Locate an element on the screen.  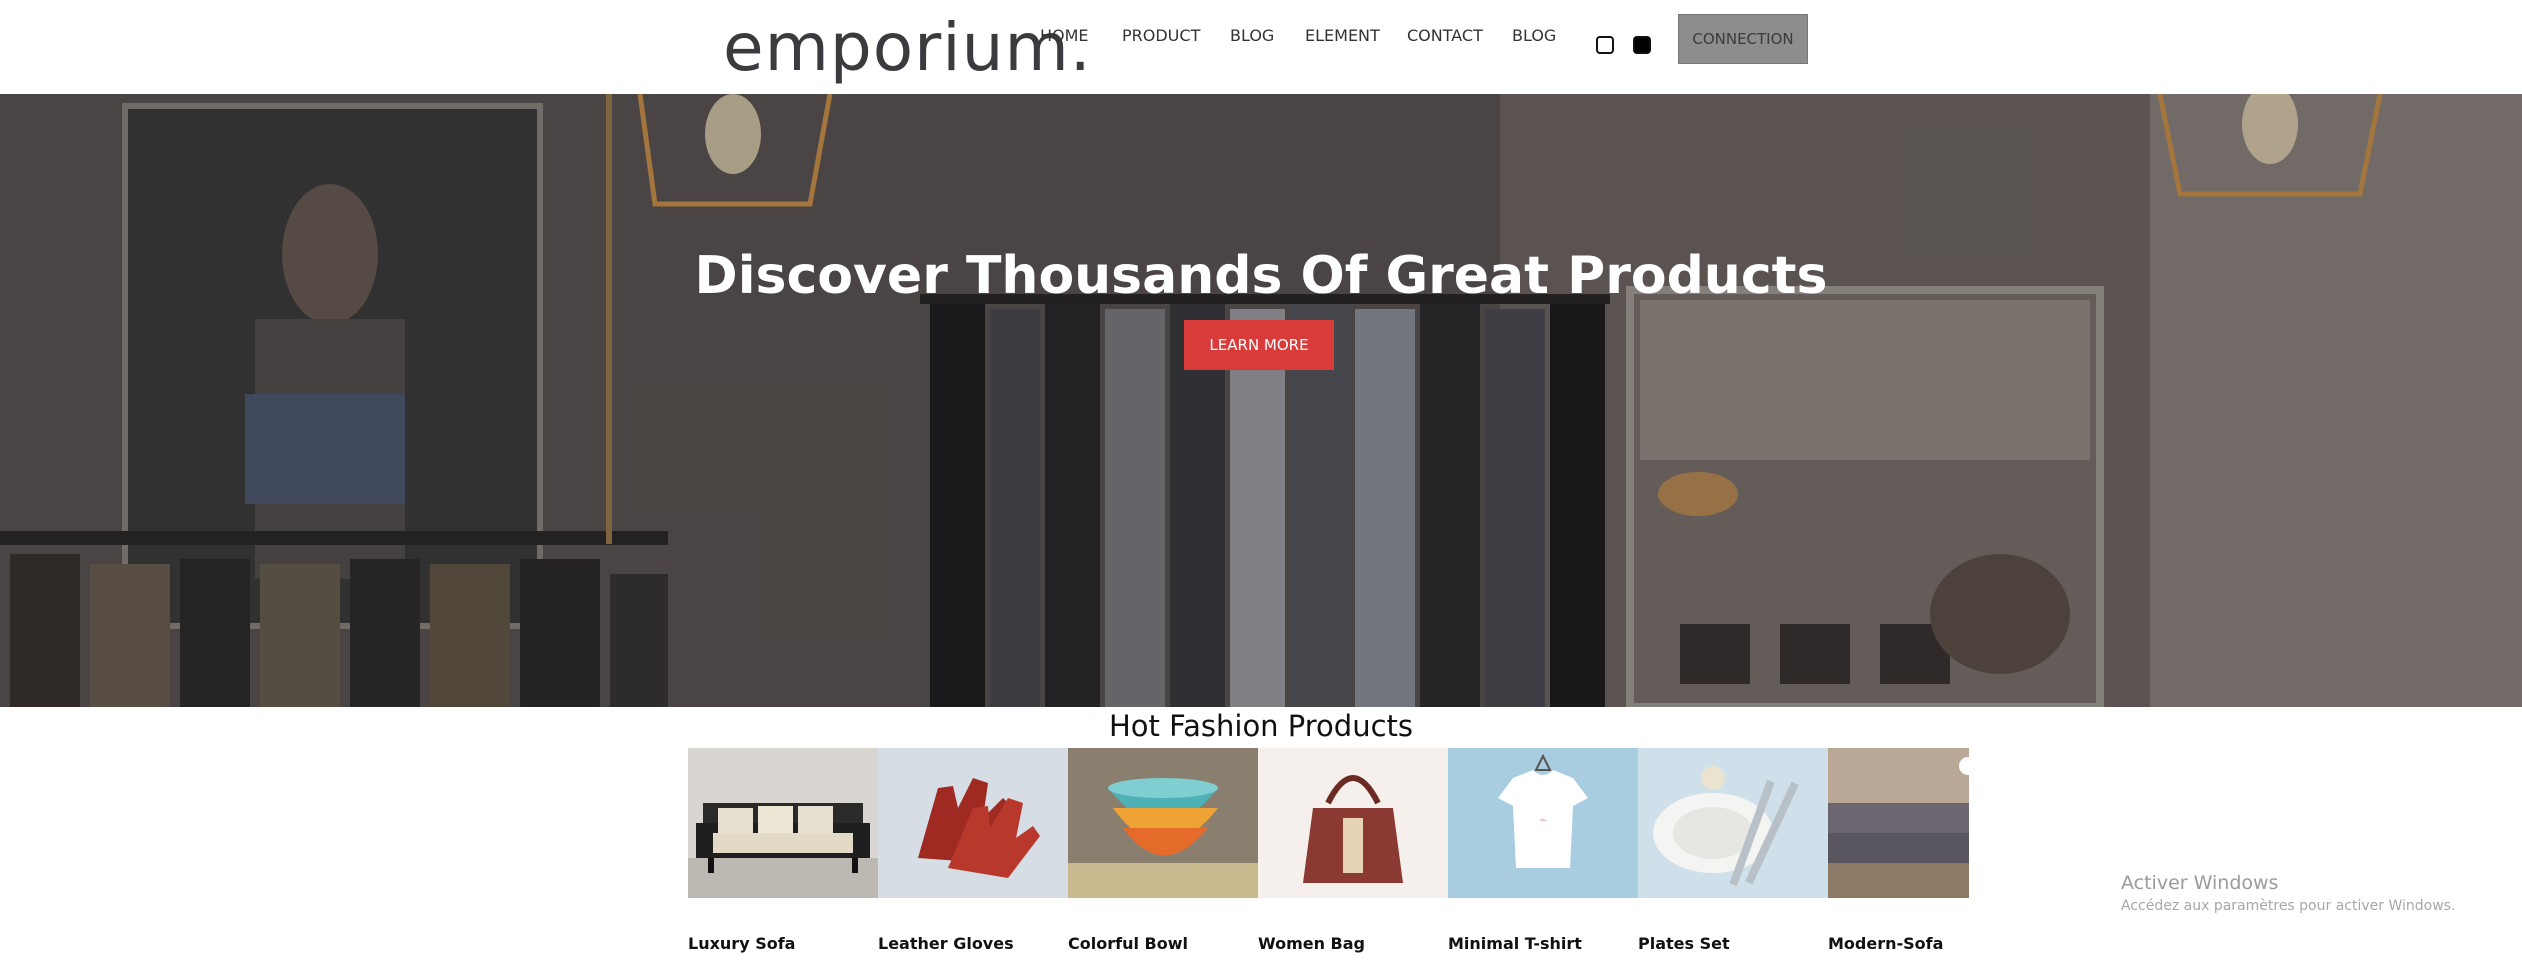
nav-blog: BLOG is located at coordinates (1252, 36).